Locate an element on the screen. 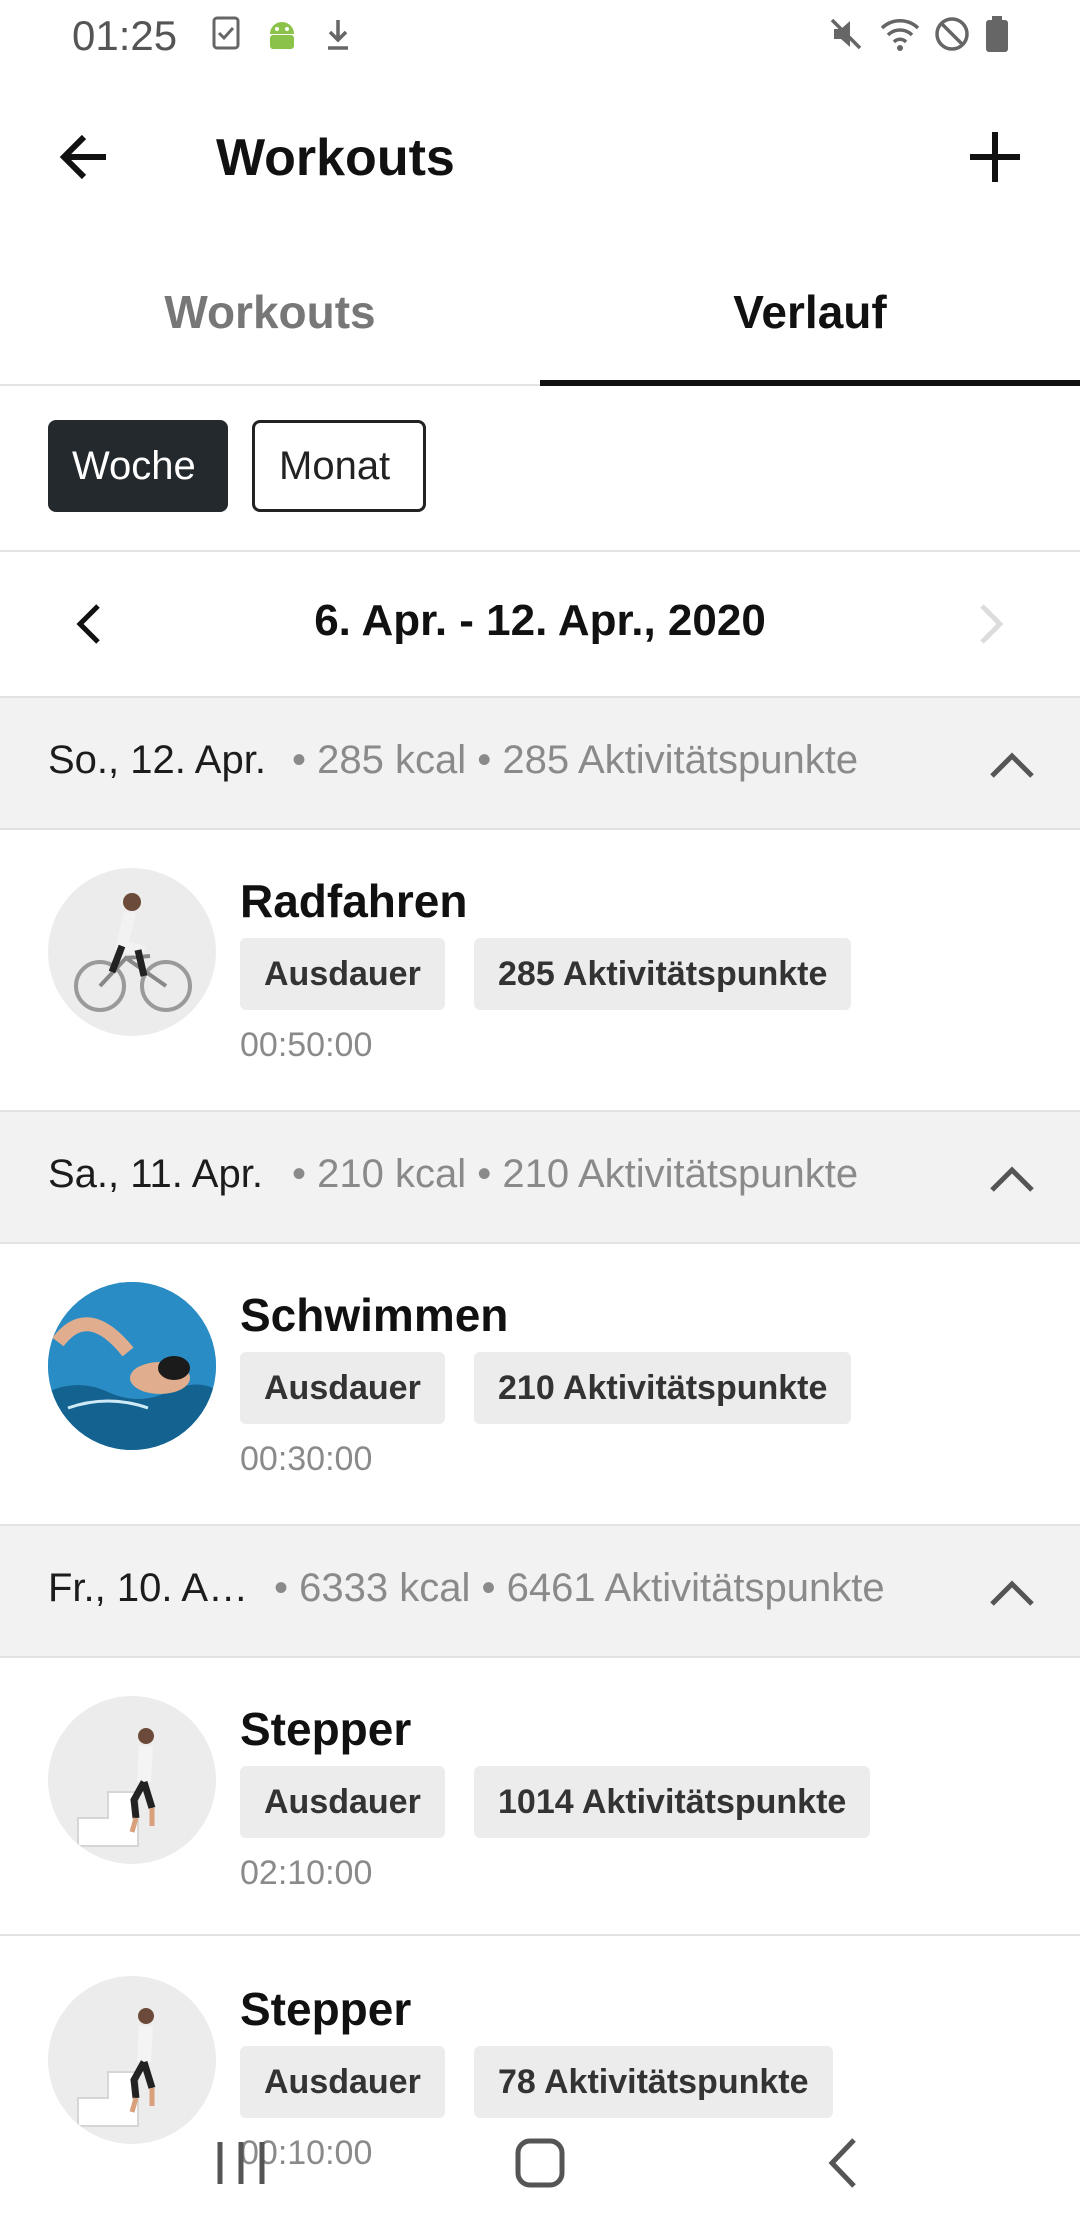 The height and width of the screenshot is (2220, 1080). status-bar: 01:25 is located at coordinates (540, 36).